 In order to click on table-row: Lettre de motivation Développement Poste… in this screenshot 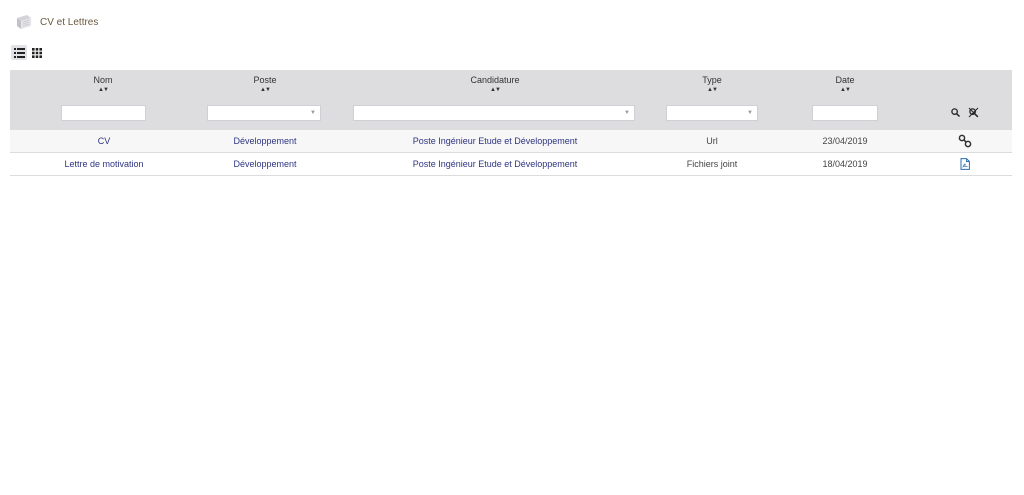, I will do `click(511, 164)`.